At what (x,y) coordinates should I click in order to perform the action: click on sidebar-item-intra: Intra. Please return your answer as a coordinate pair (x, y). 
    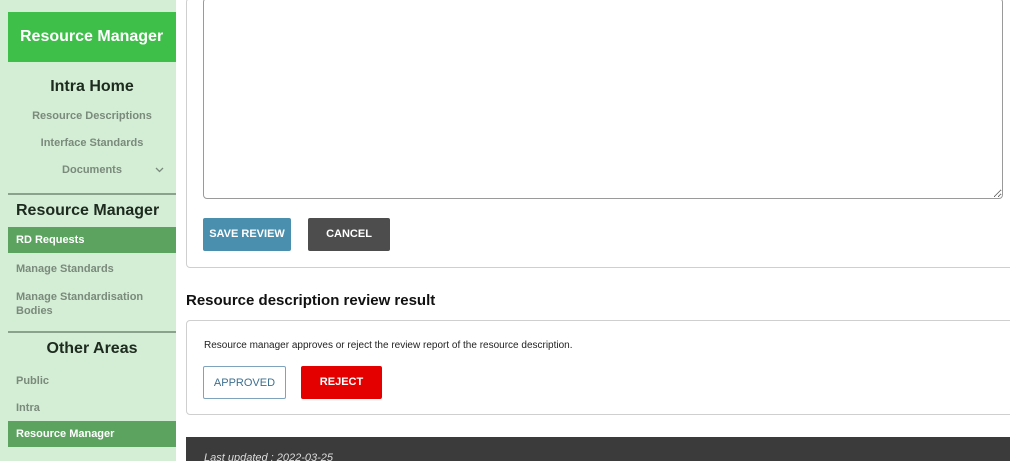
    Looking at the image, I should click on (91, 408).